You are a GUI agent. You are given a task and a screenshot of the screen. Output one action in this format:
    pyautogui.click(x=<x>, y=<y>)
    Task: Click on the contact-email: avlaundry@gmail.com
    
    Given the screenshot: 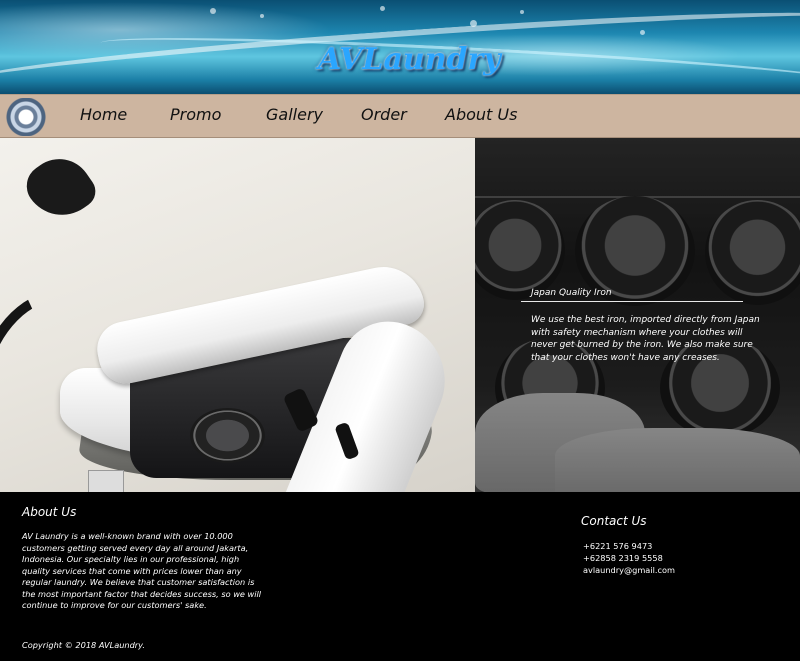 What is the action you would take?
    pyautogui.click(x=629, y=570)
    